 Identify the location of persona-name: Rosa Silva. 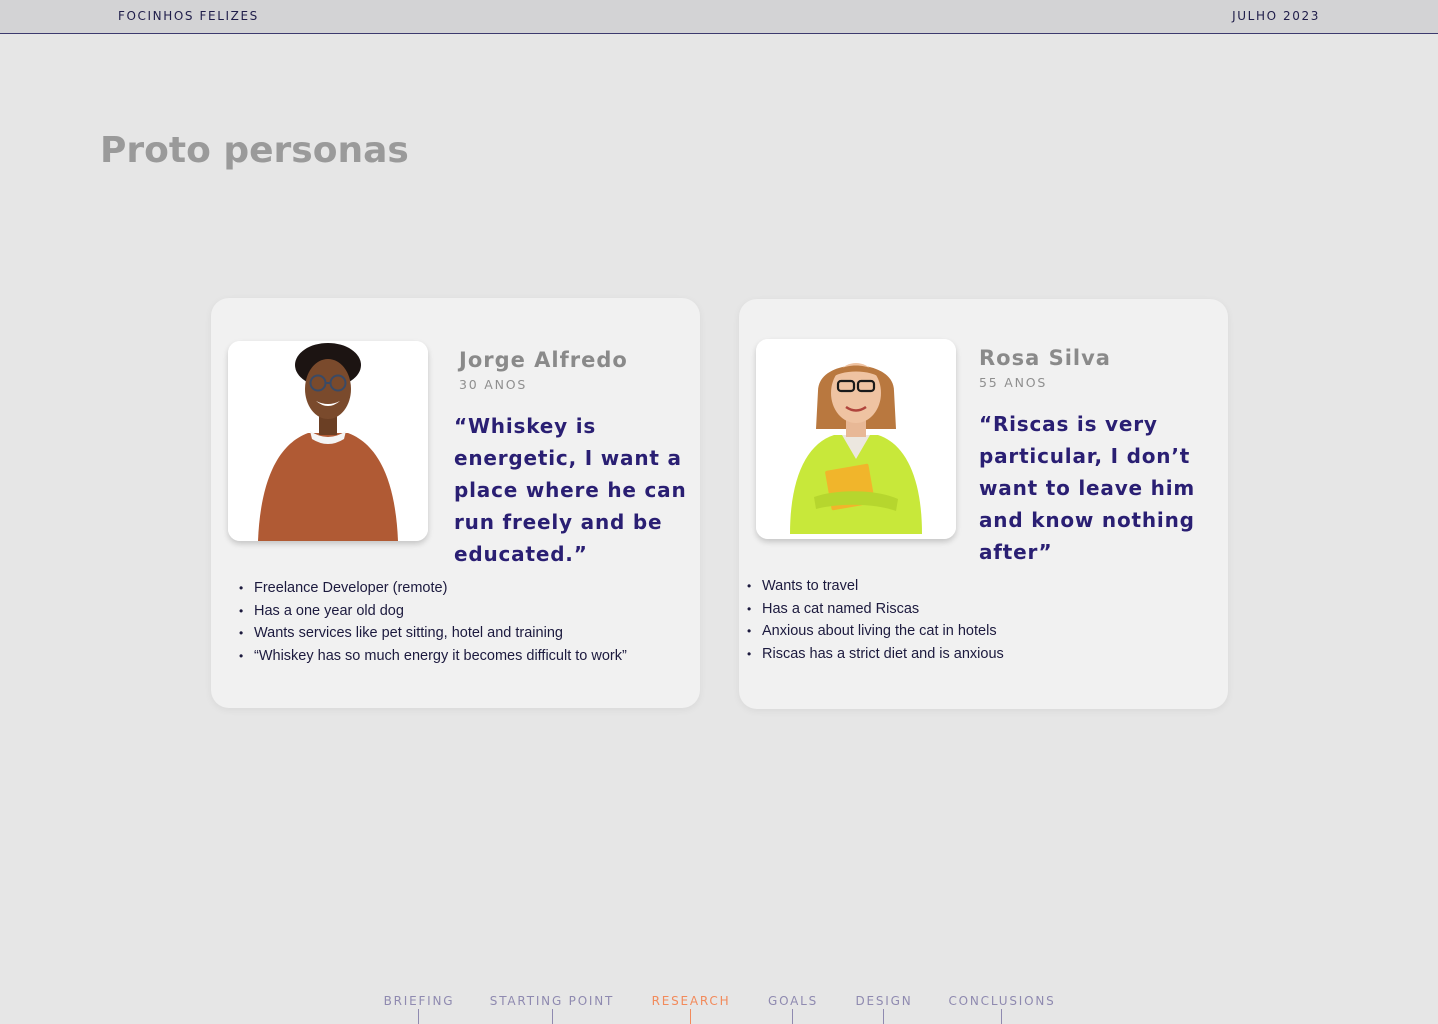
(1045, 358).